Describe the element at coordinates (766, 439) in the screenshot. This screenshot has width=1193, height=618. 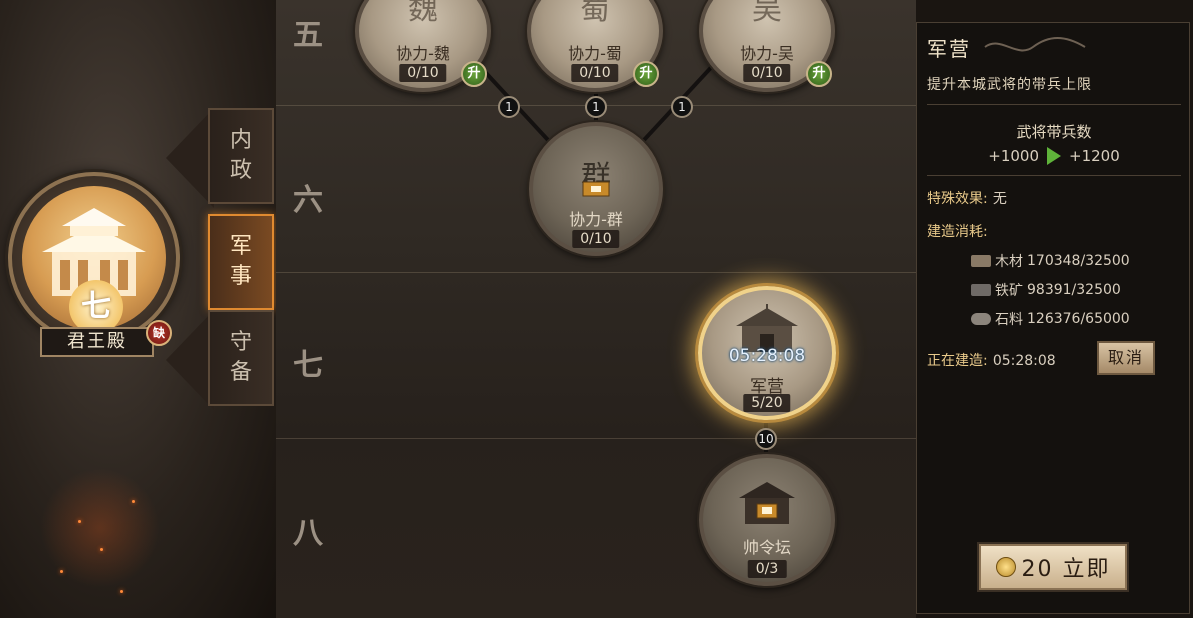
I see `requirement-badge: 10` at that location.